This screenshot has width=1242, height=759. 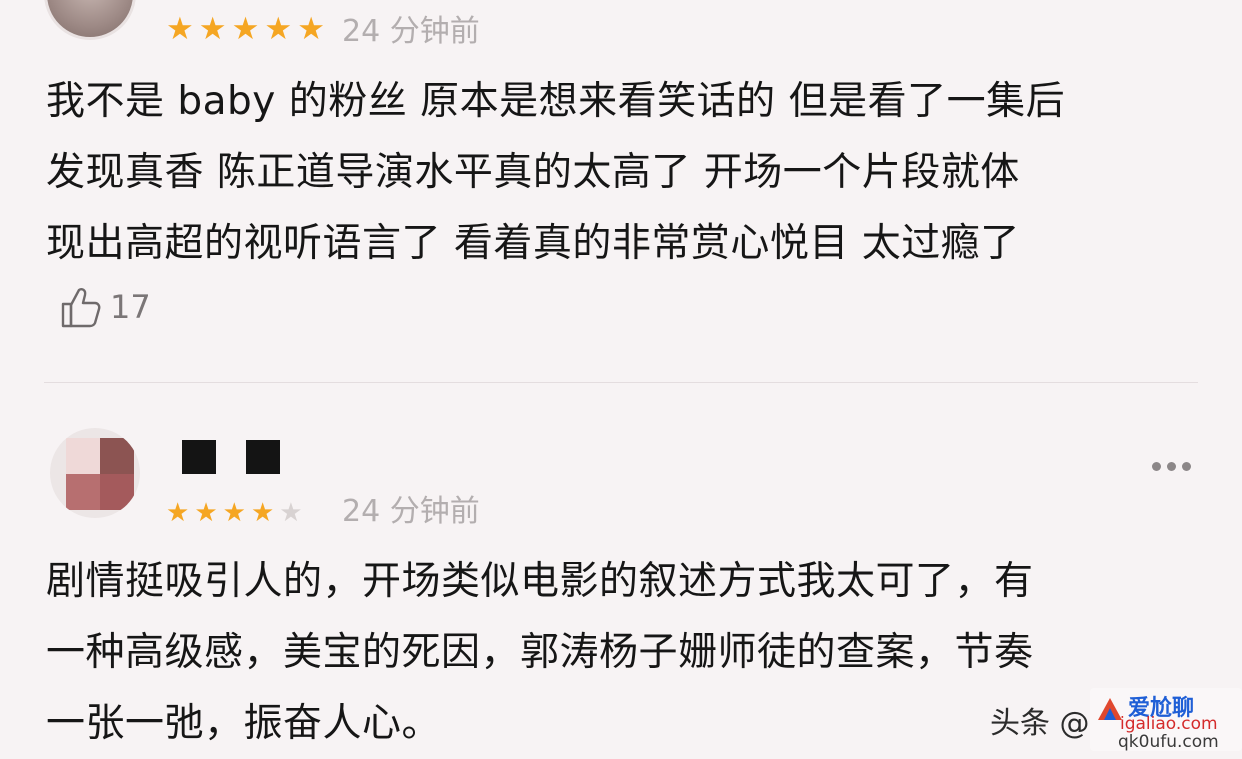 What do you see at coordinates (81, 308) in the screenshot?
I see `thumbs-up-icon` at bounding box center [81, 308].